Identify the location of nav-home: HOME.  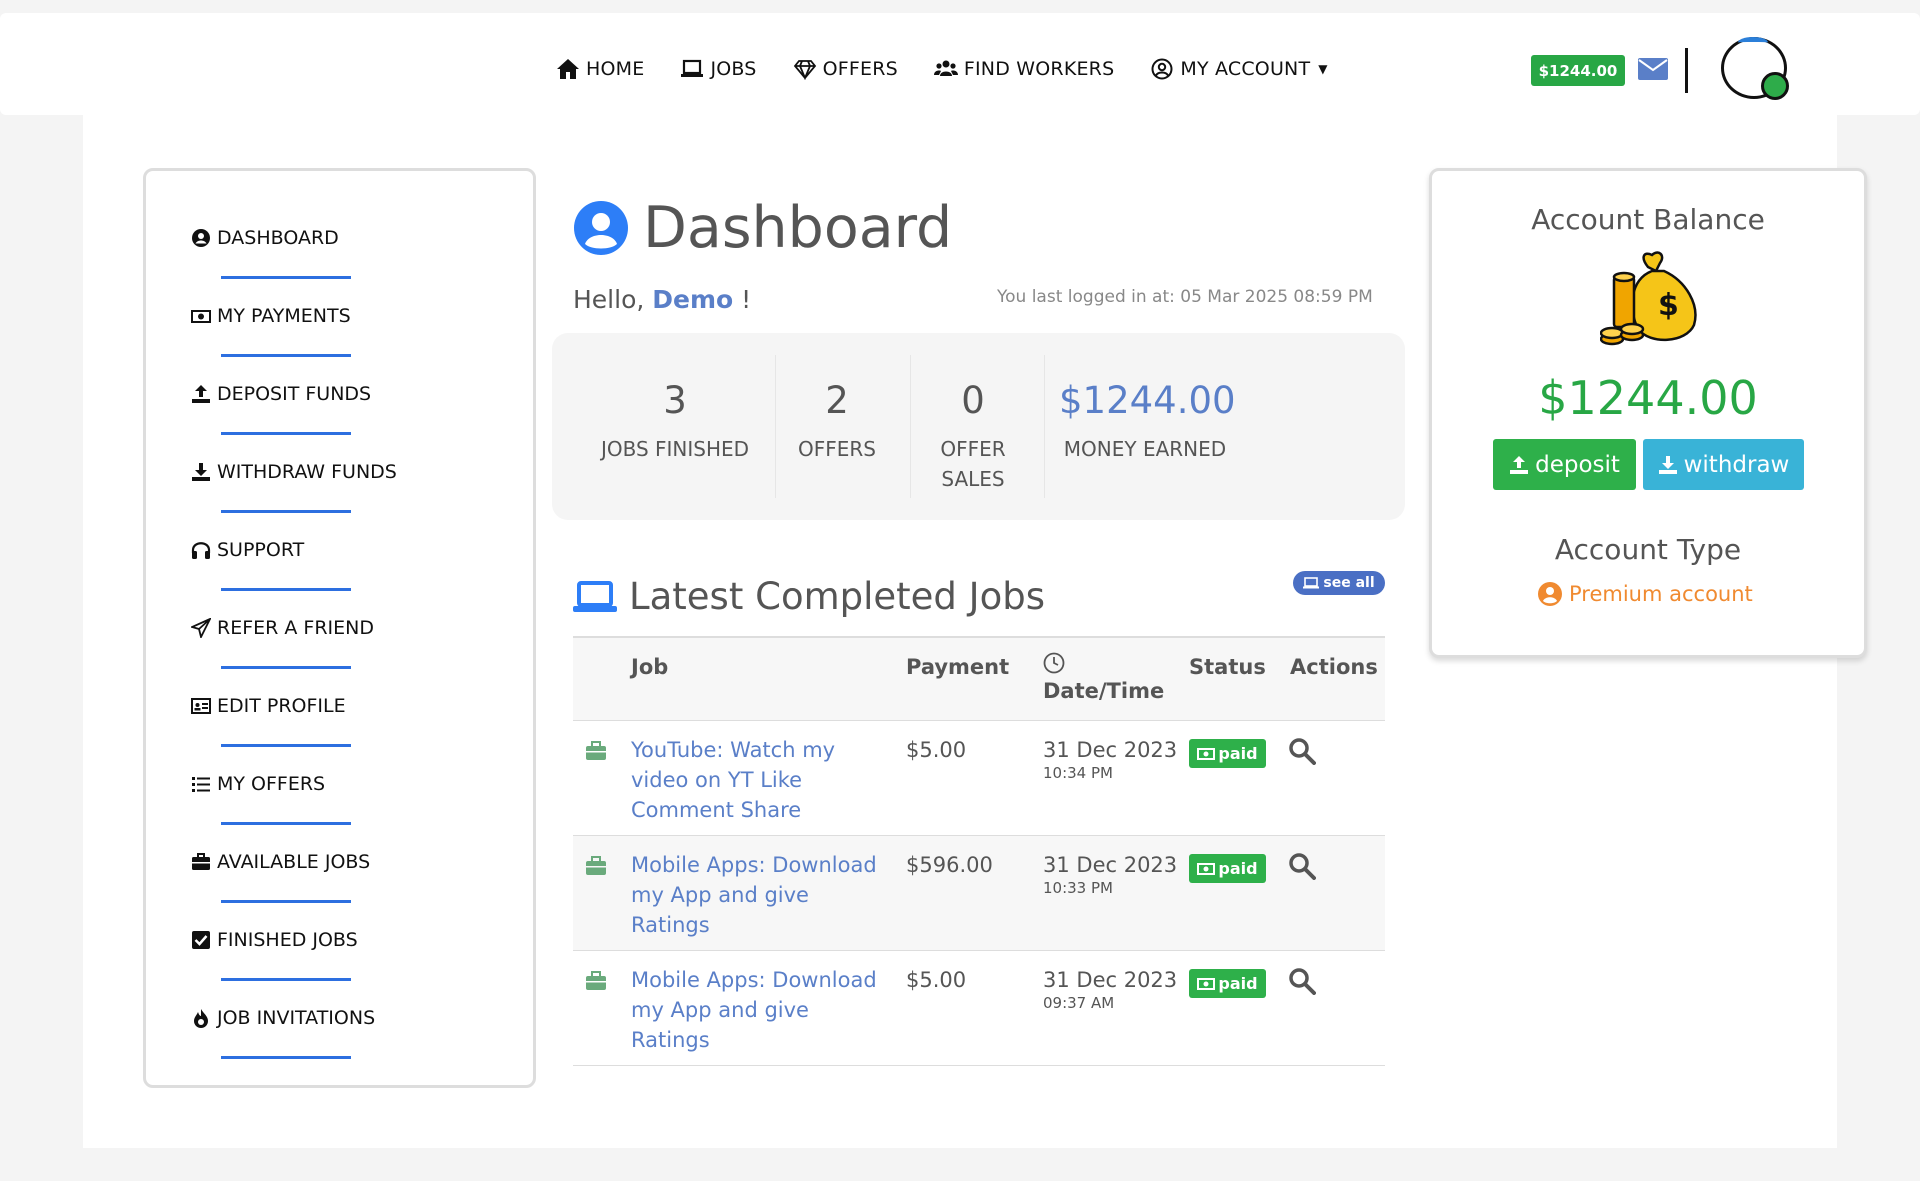
(600, 69).